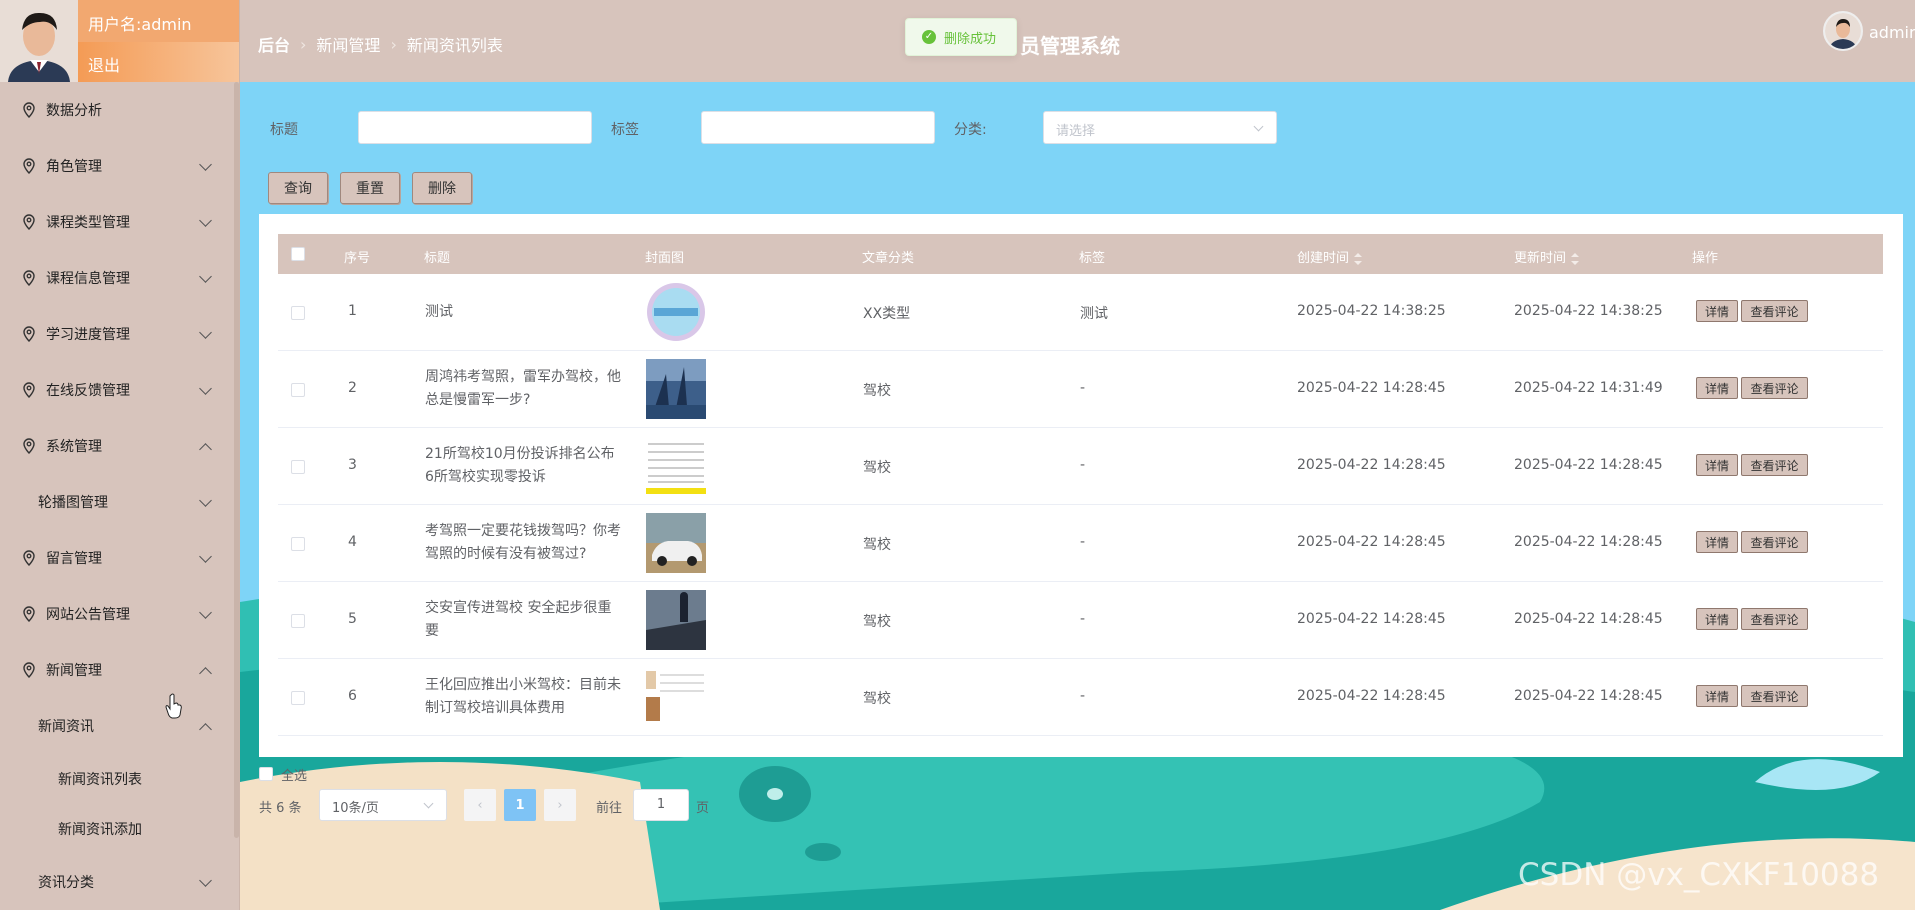 This screenshot has width=1915, height=910. I want to click on row-title: 交安宣传进驾校 安全起步很重要, so click(518, 619).